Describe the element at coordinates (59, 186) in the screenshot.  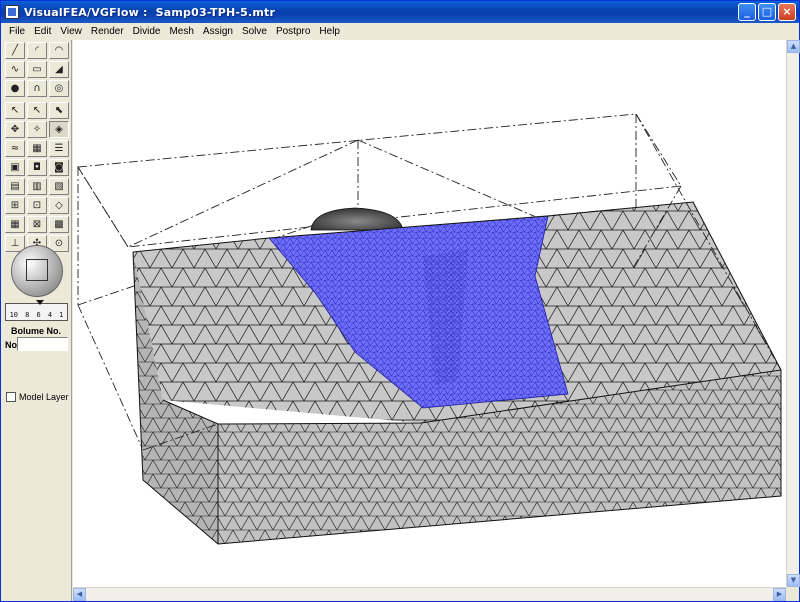
I see `block-f-icon: ▧` at that location.